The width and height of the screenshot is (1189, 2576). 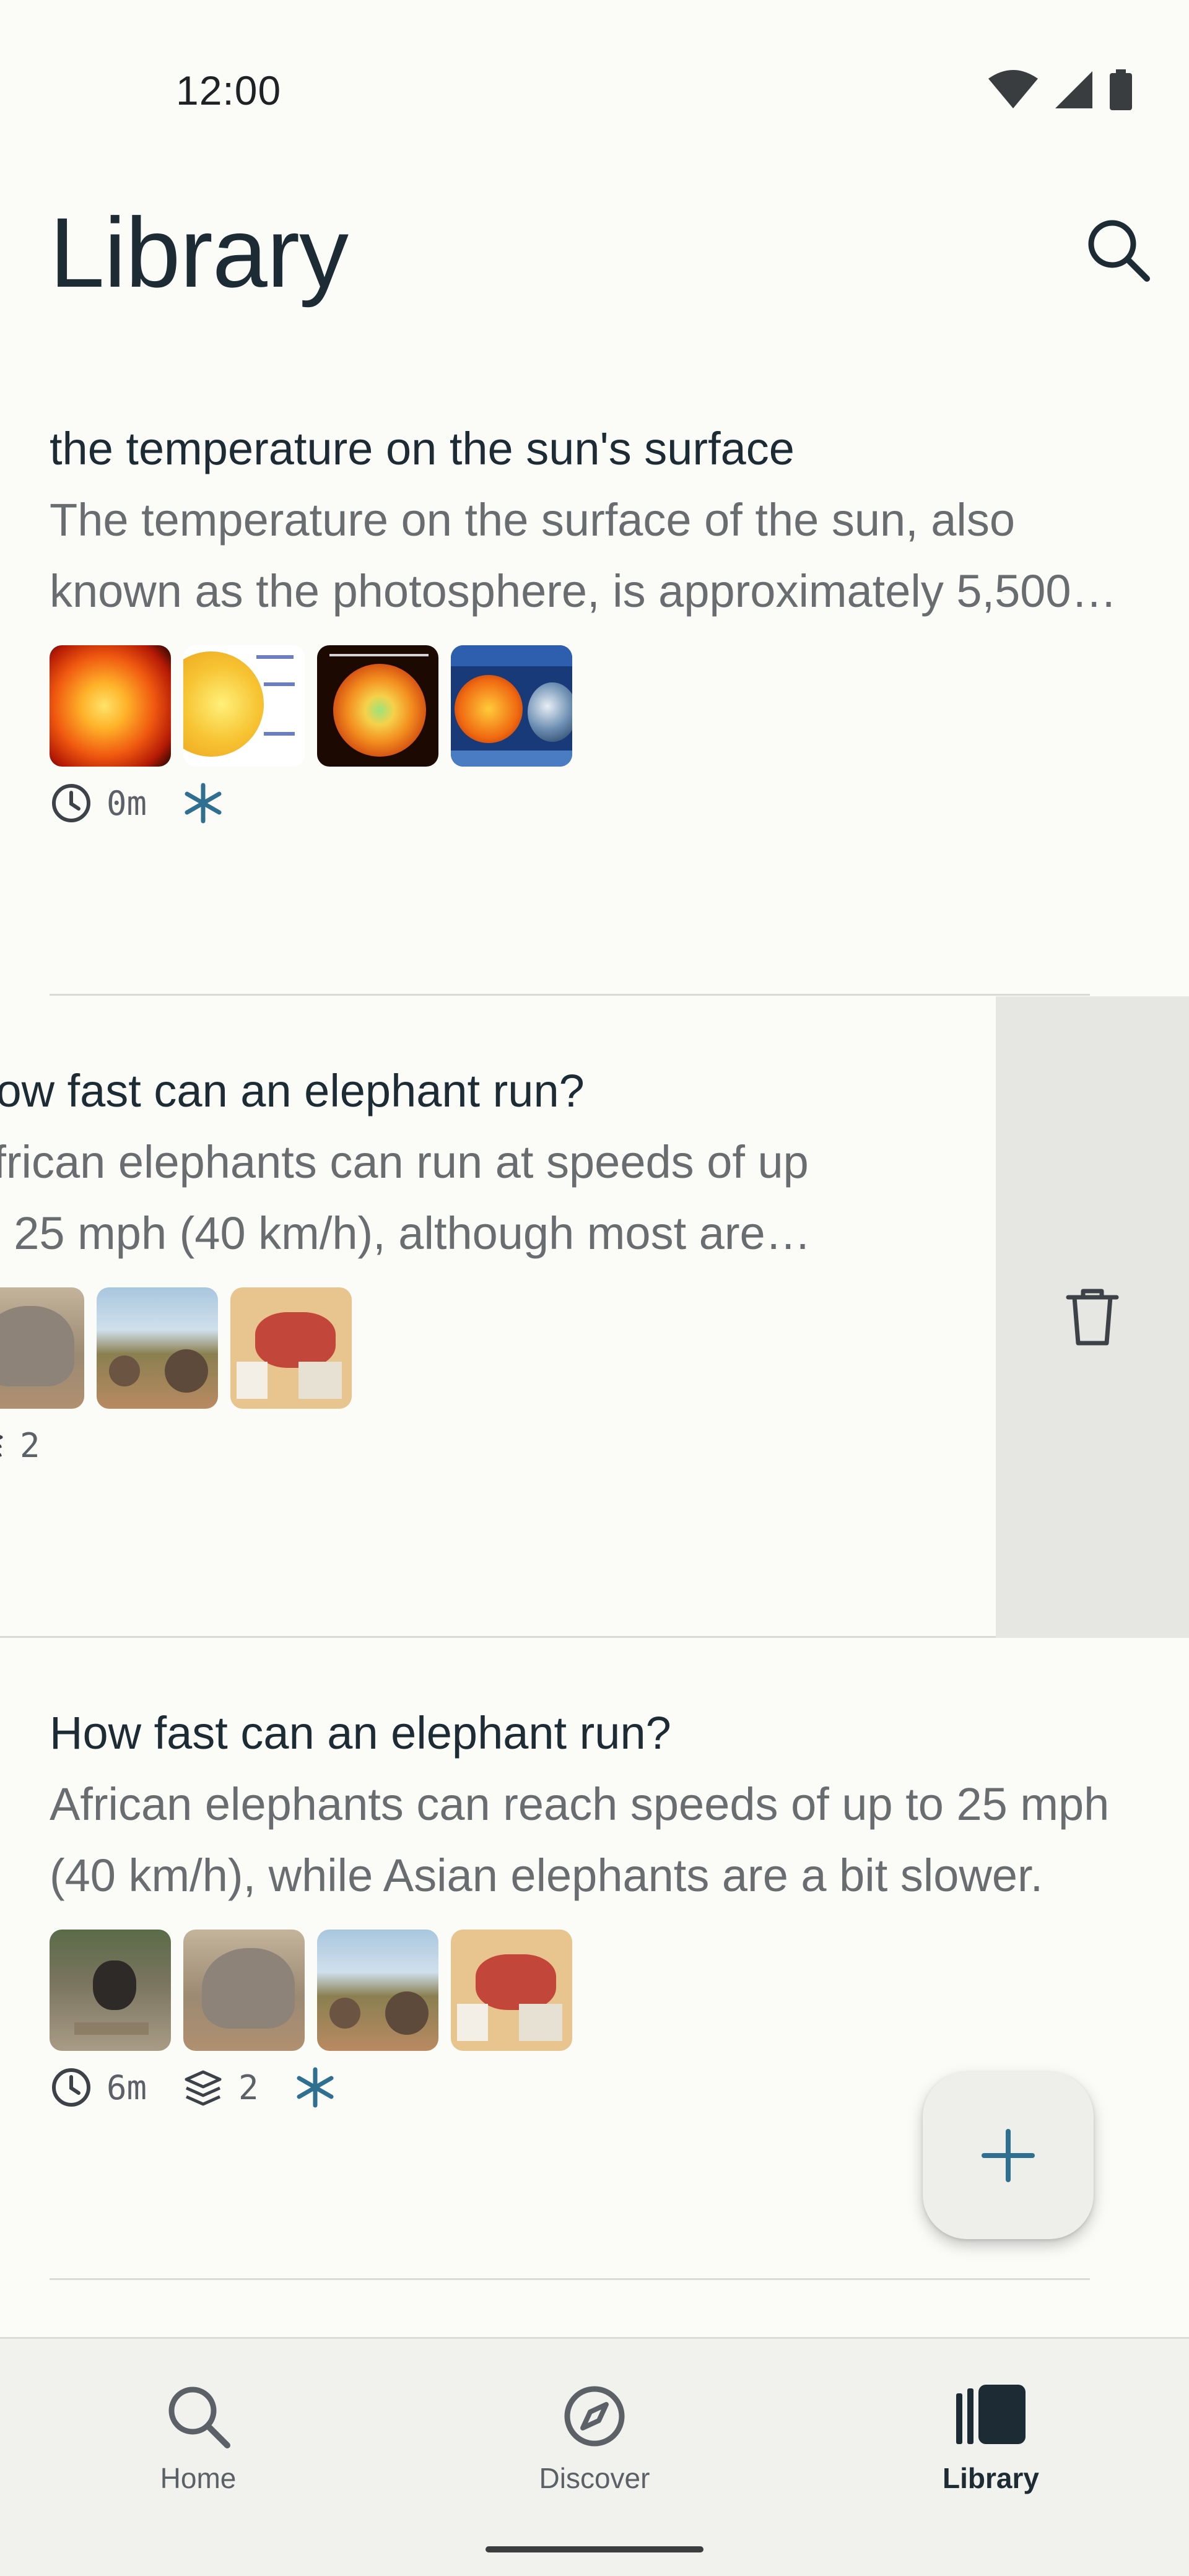 I want to click on nav-item-discover: Discover, so click(x=594, y=2438).